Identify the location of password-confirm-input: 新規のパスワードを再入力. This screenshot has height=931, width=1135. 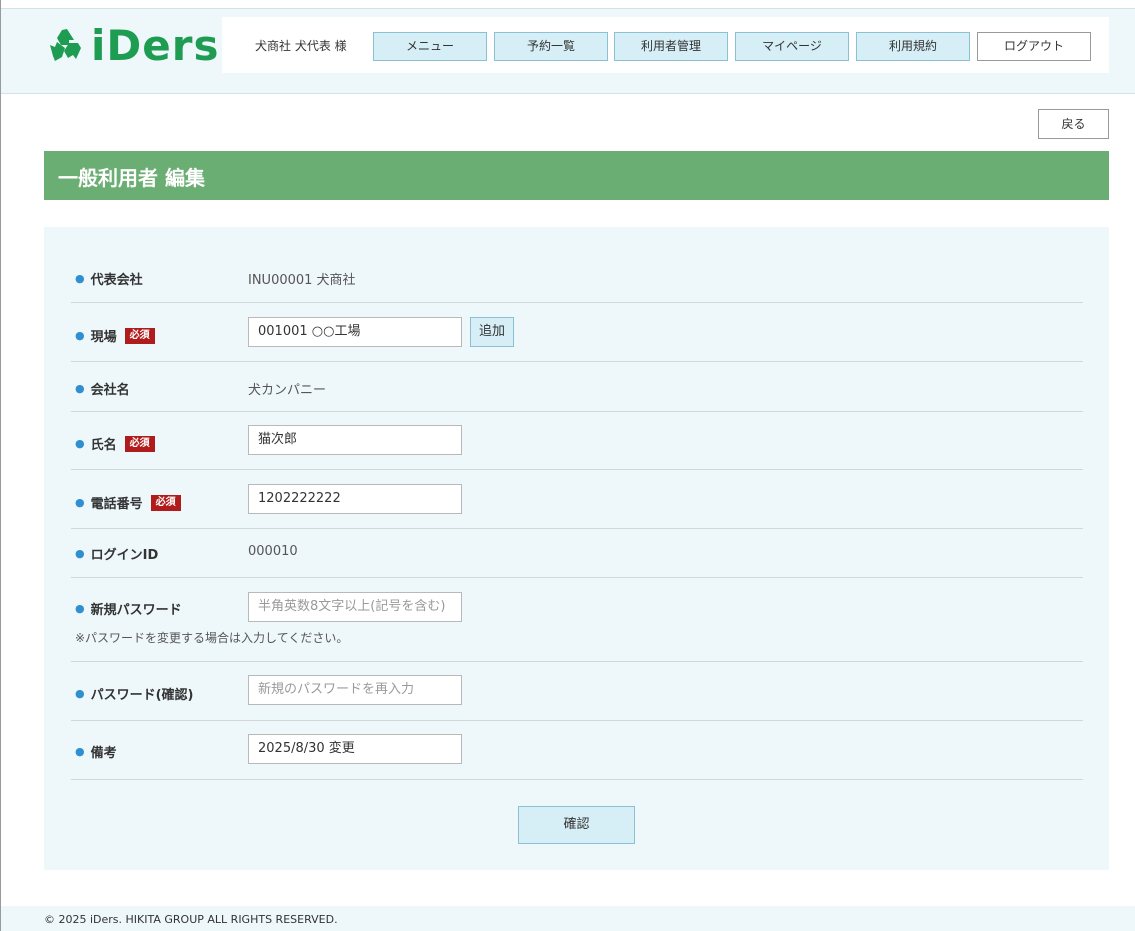
(355, 690).